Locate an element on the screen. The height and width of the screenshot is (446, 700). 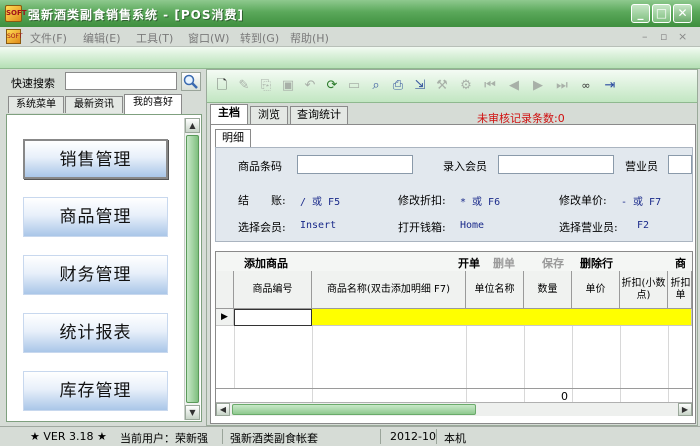
search-icon is located at coordinates (190, 81).